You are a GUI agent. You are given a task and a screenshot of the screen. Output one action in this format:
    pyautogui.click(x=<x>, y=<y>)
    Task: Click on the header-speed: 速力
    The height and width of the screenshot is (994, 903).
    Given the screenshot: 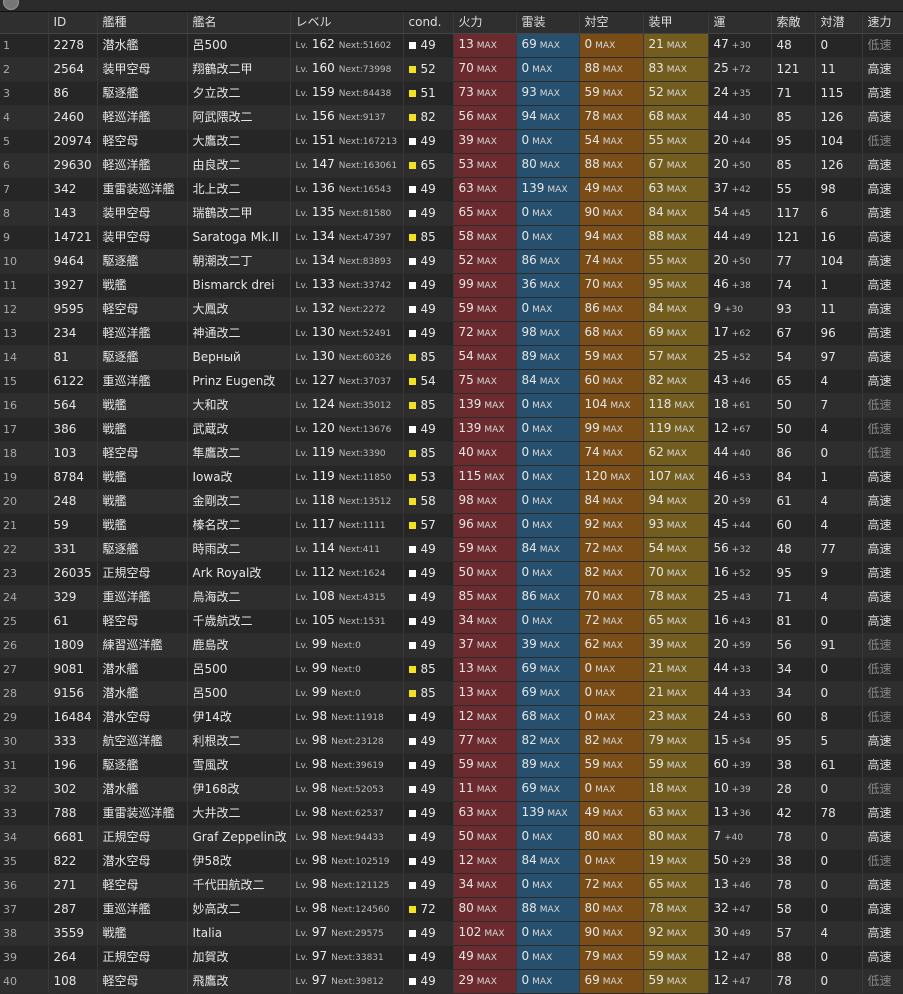 What is the action you would take?
    pyautogui.click(x=882, y=23)
    